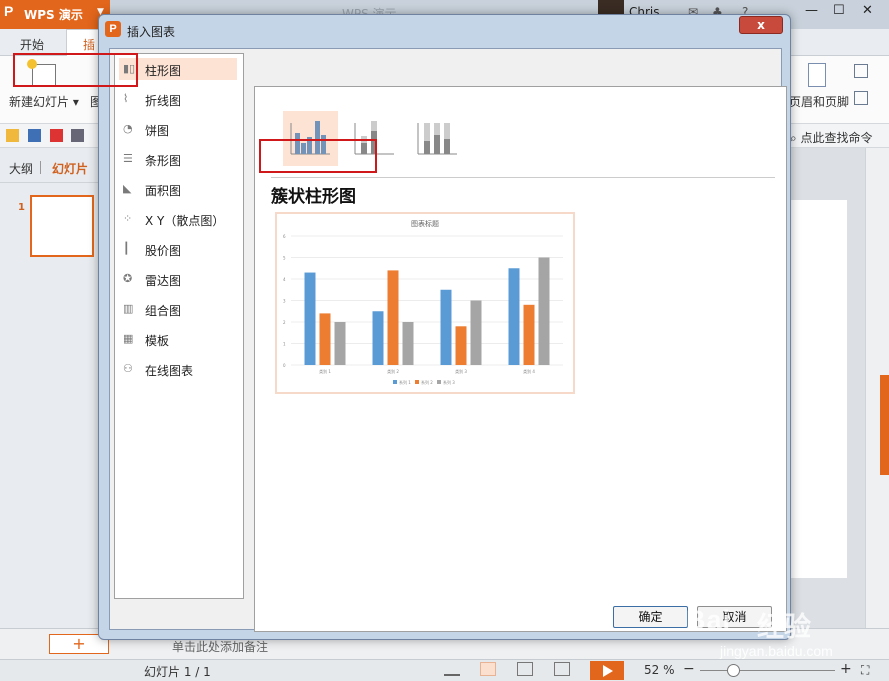 The image size is (889, 681). I want to click on maximize-icon: ☐, so click(839, 10).